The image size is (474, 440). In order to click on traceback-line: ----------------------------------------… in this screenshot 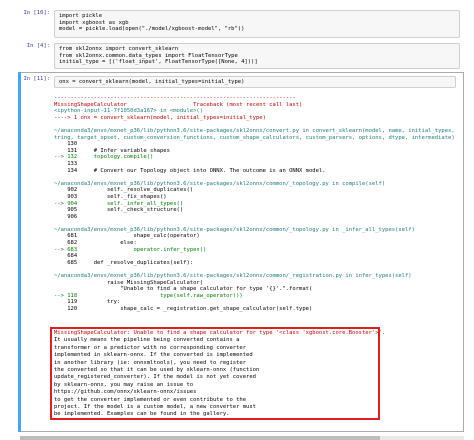, I will do `click(175, 98)`.